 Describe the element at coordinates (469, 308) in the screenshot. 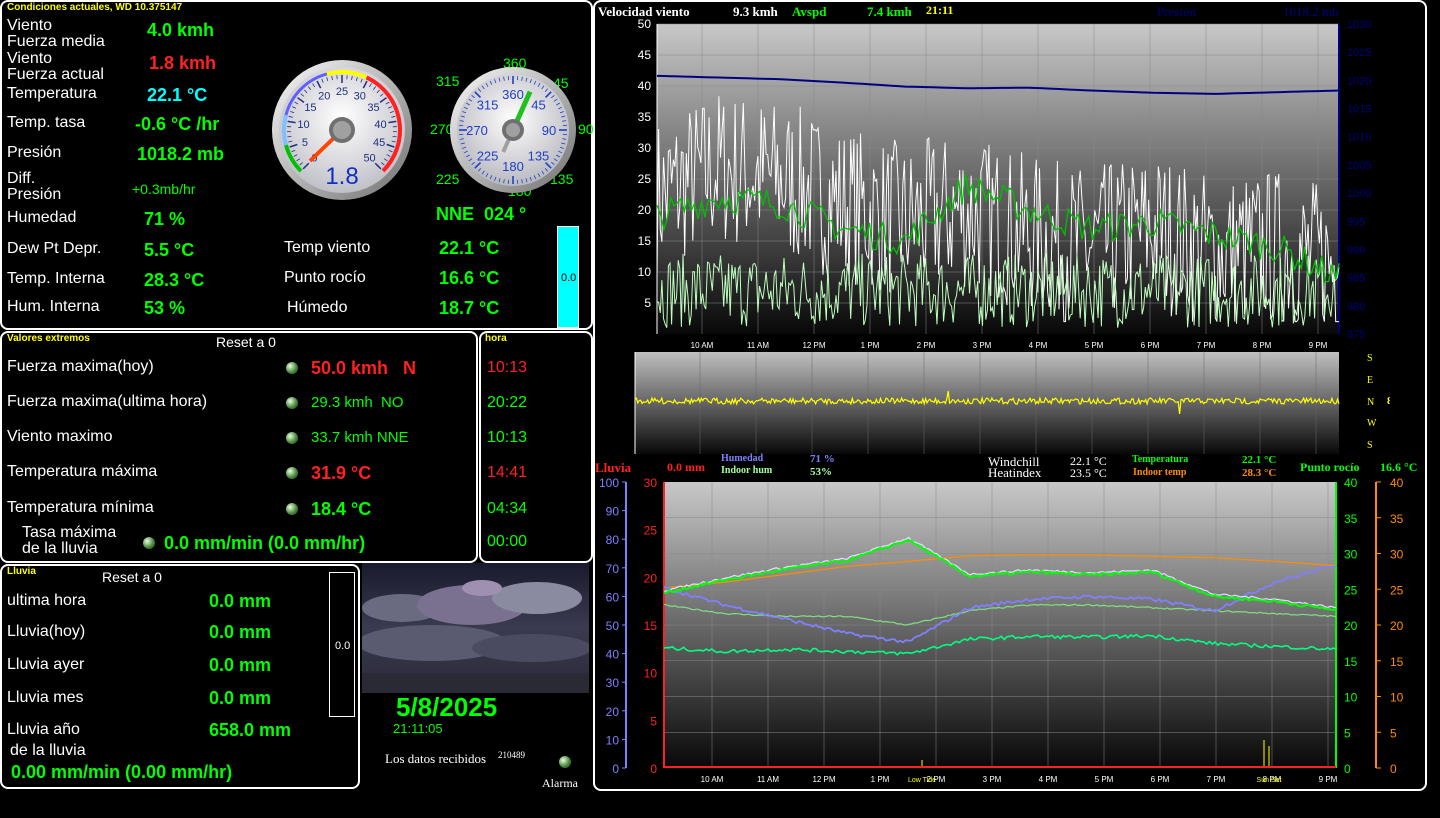

I see `right-value-2: 18.7 °C` at that location.